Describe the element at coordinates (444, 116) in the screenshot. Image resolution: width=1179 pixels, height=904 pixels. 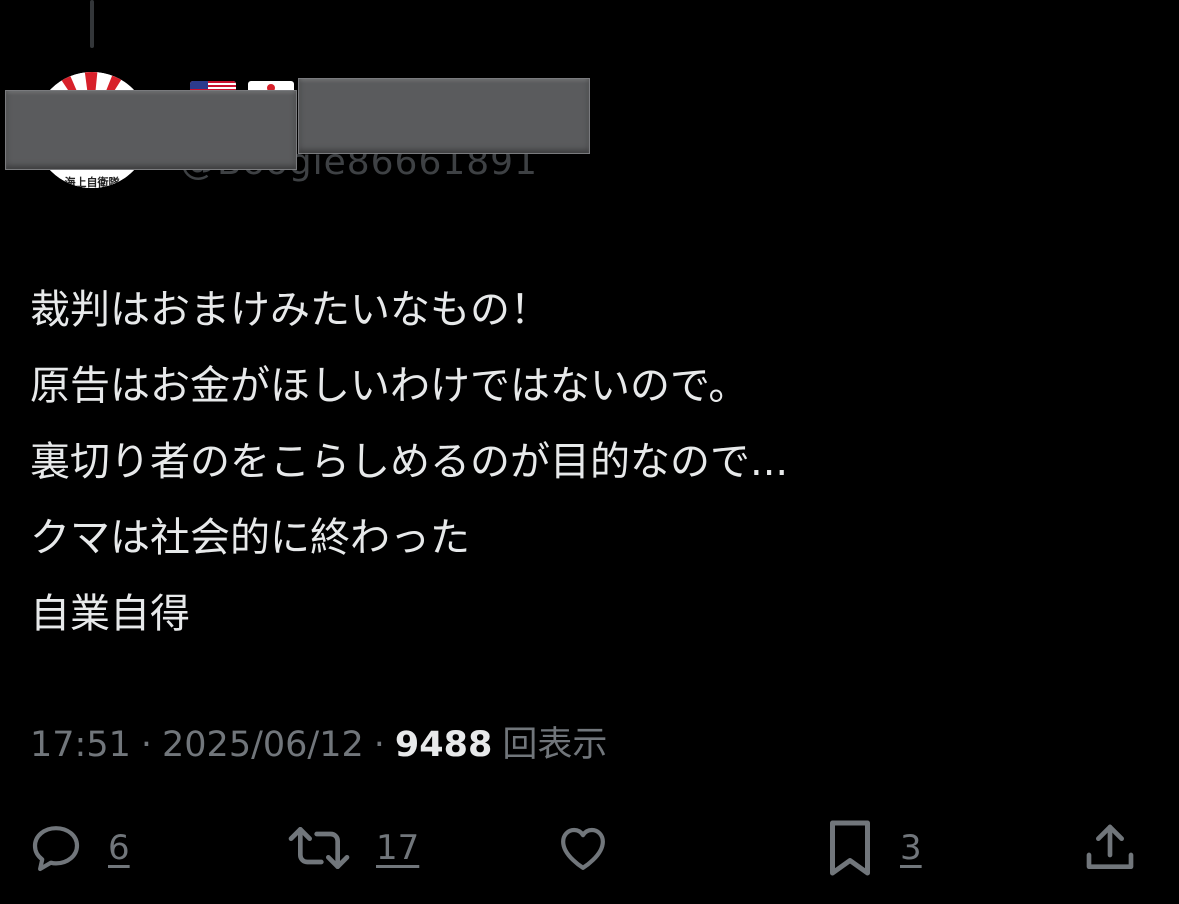
I see `redaction-box-username` at that location.